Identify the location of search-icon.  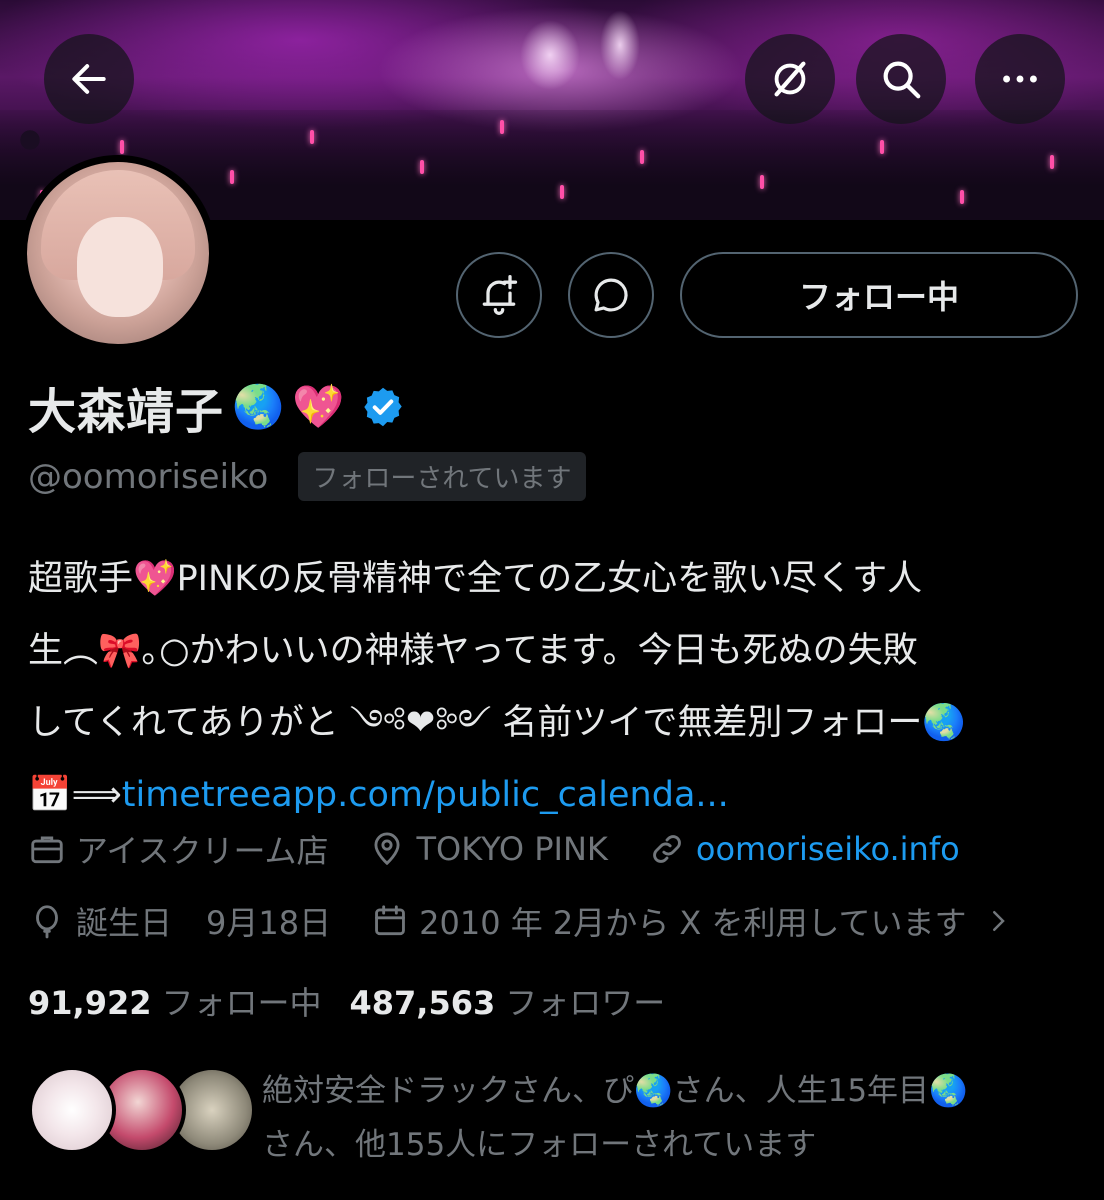
(902, 80).